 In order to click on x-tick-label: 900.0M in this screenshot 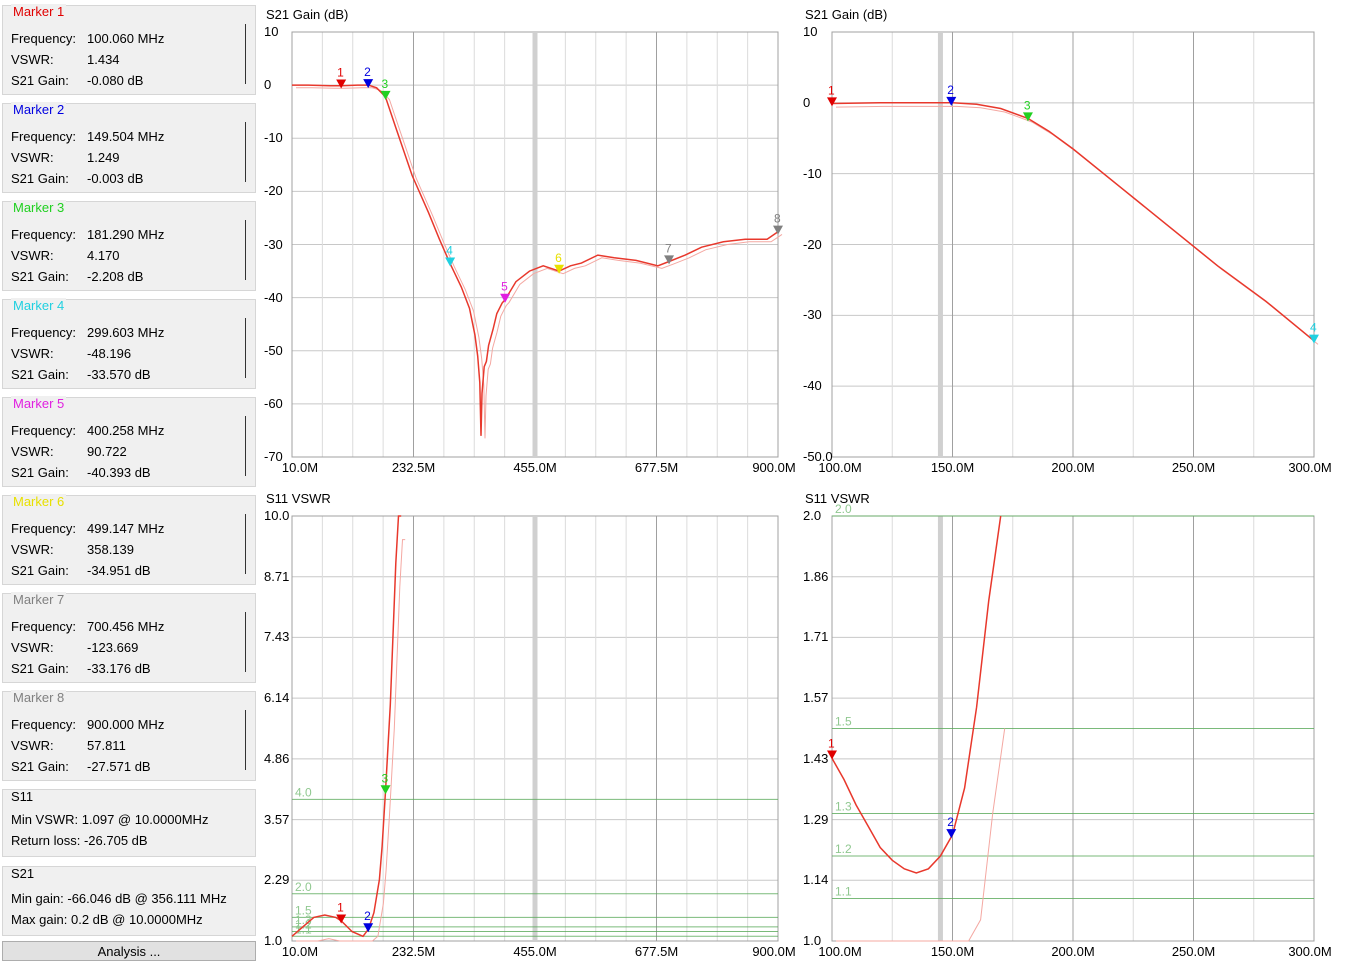, I will do `click(774, 467)`.